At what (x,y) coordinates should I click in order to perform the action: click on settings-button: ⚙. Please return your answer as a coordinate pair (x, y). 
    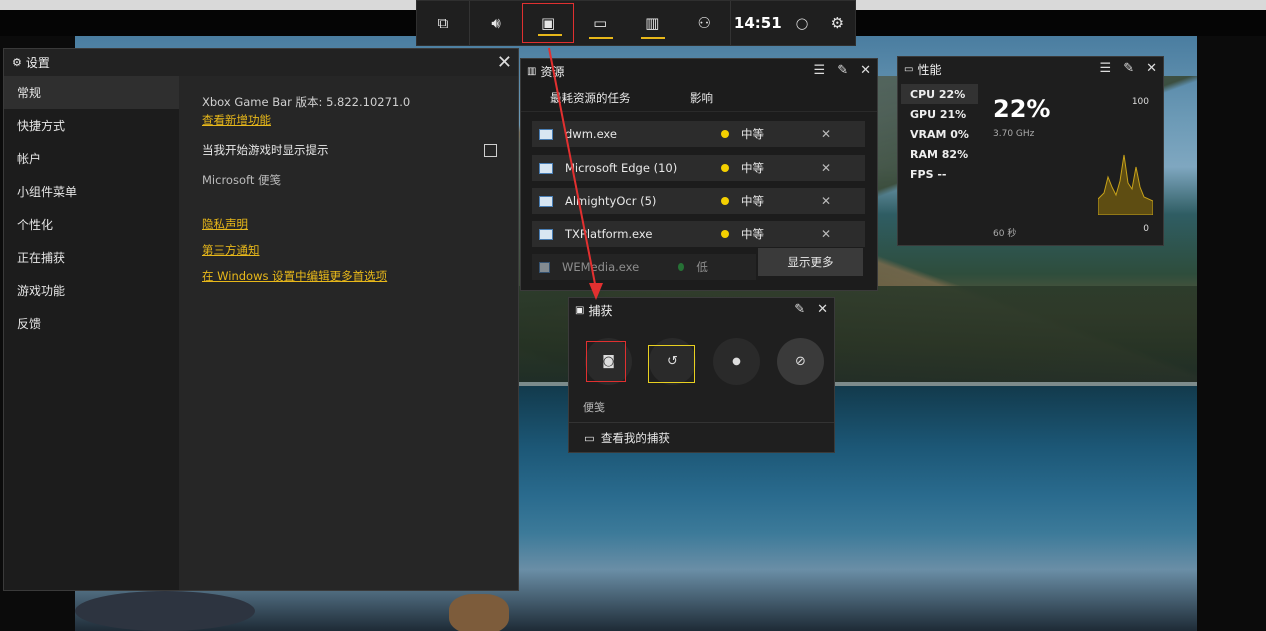
    Looking at the image, I should click on (837, 23).